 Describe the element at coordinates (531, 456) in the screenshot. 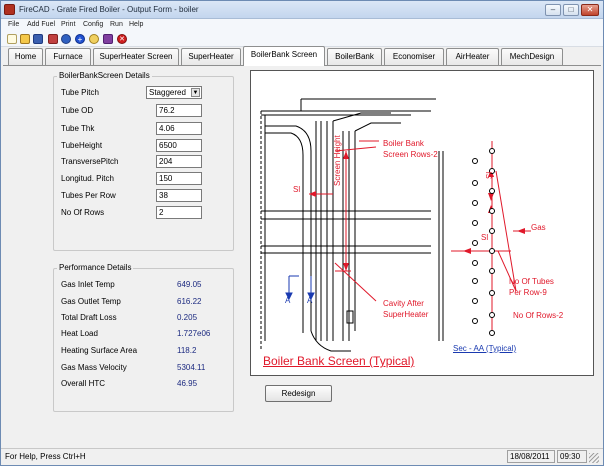

I see `status-date: 18/08/2011` at that location.